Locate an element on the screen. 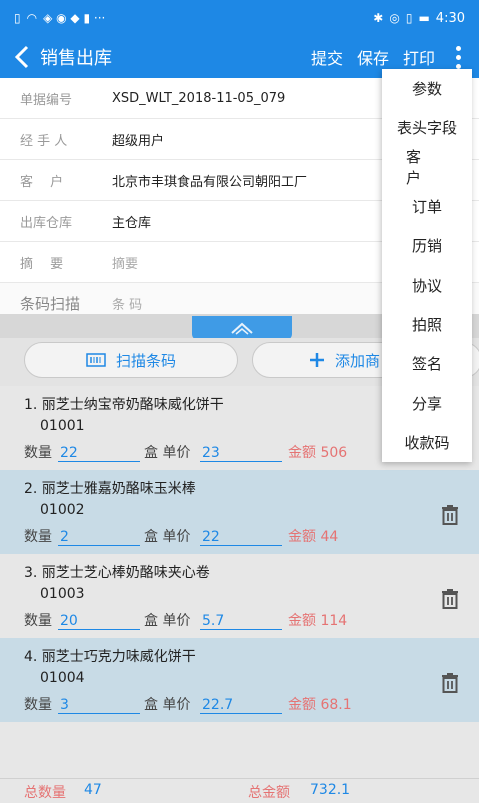 Image resolution: width=479 pixels, height=803 pixels. item-code: 01004 is located at coordinates (62, 678).